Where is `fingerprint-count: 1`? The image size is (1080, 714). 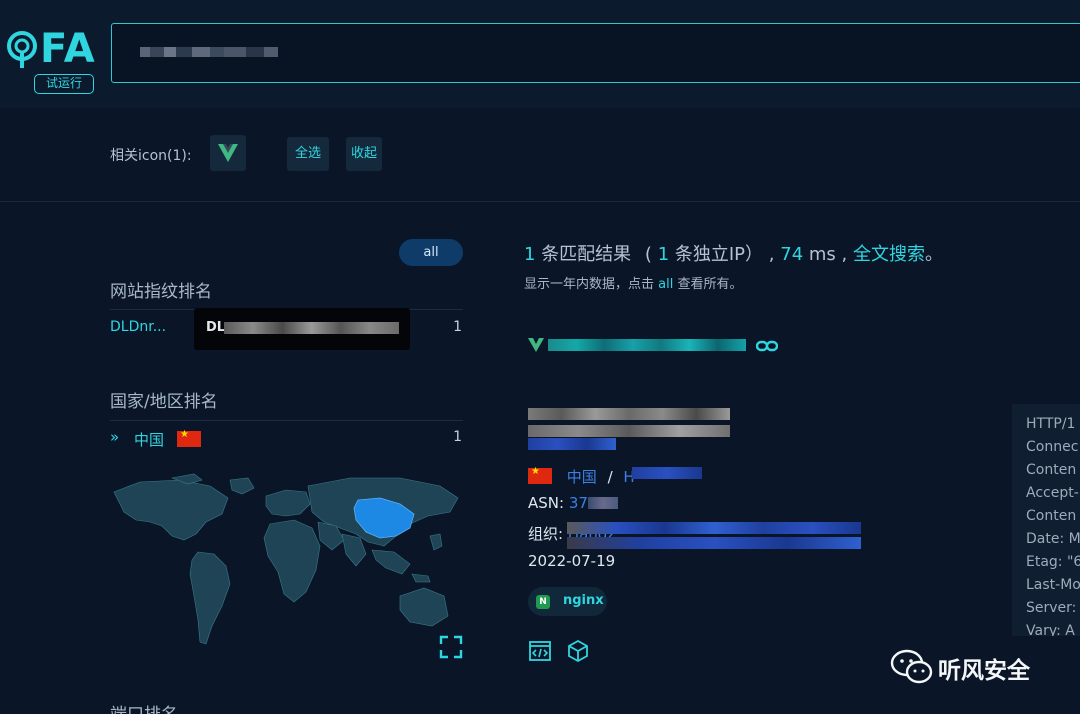 fingerprint-count: 1 is located at coordinates (457, 327).